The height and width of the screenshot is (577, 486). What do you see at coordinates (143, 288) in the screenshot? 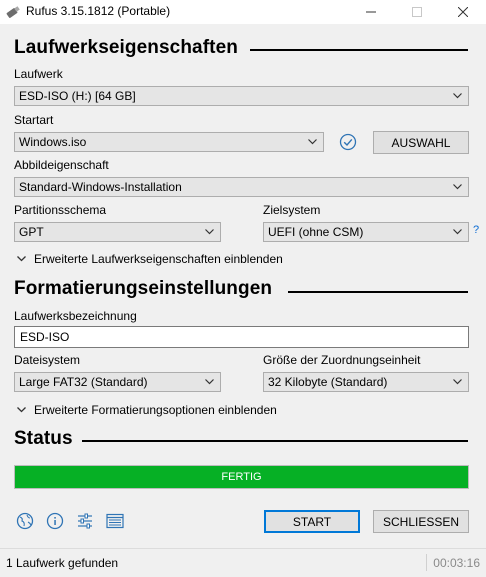
I see `format-options-heading: Formatierungseinstellungen` at bounding box center [143, 288].